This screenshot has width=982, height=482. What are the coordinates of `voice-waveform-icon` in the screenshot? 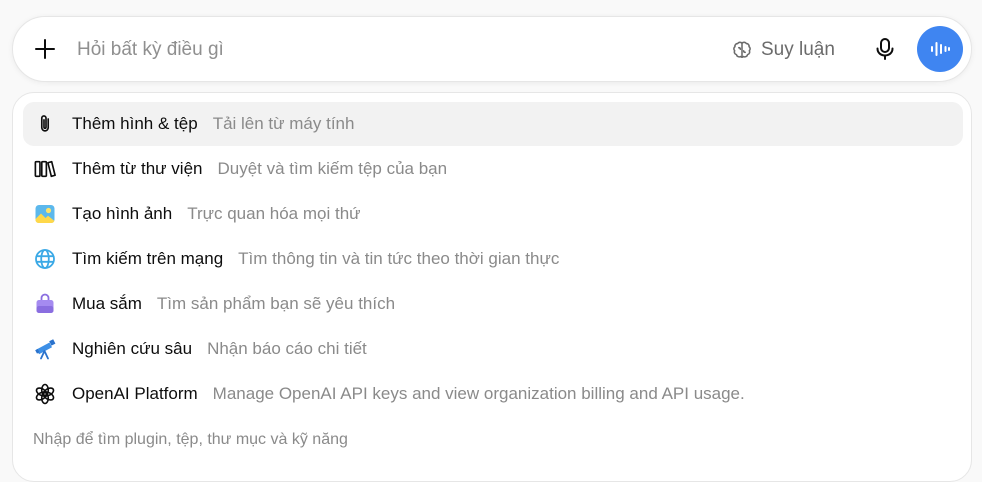 It's located at (940, 49).